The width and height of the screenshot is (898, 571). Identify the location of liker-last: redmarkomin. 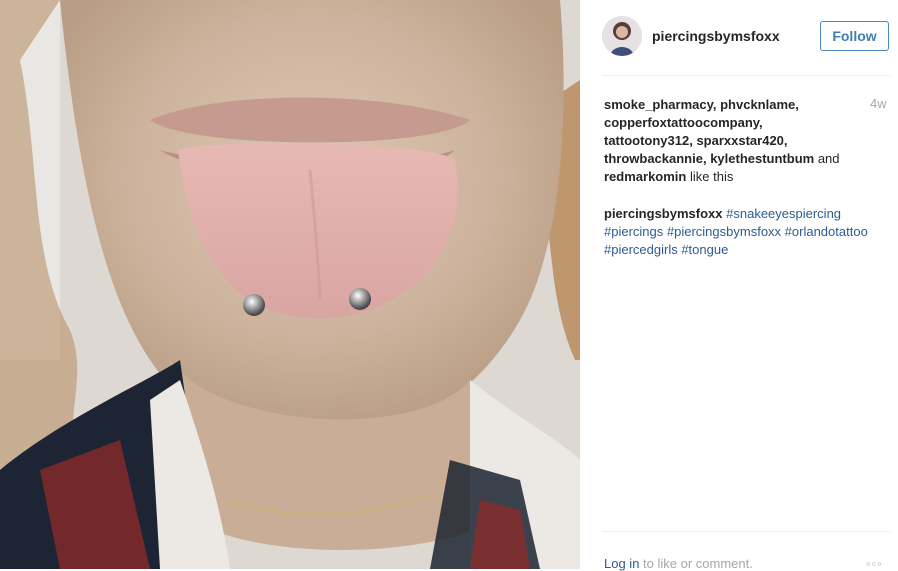
(645, 176).